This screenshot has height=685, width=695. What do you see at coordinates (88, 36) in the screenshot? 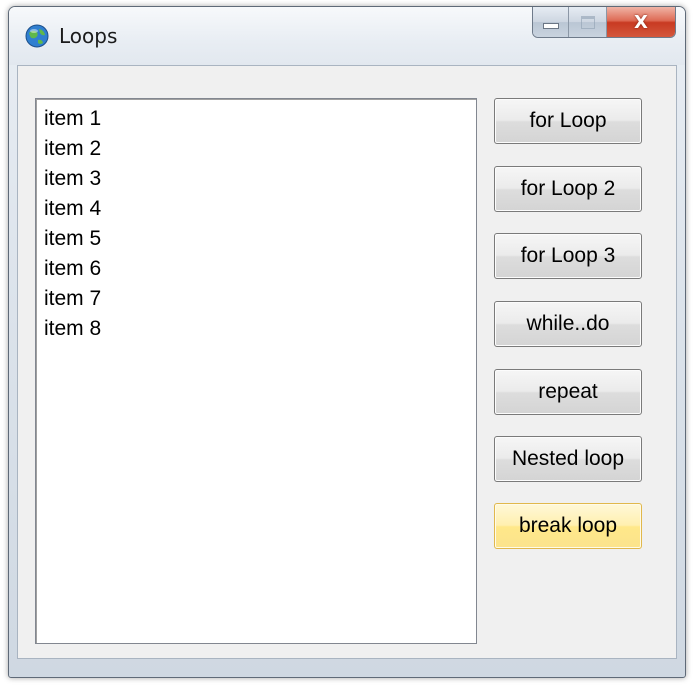
I see `window-title: Loops` at bounding box center [88, 36].